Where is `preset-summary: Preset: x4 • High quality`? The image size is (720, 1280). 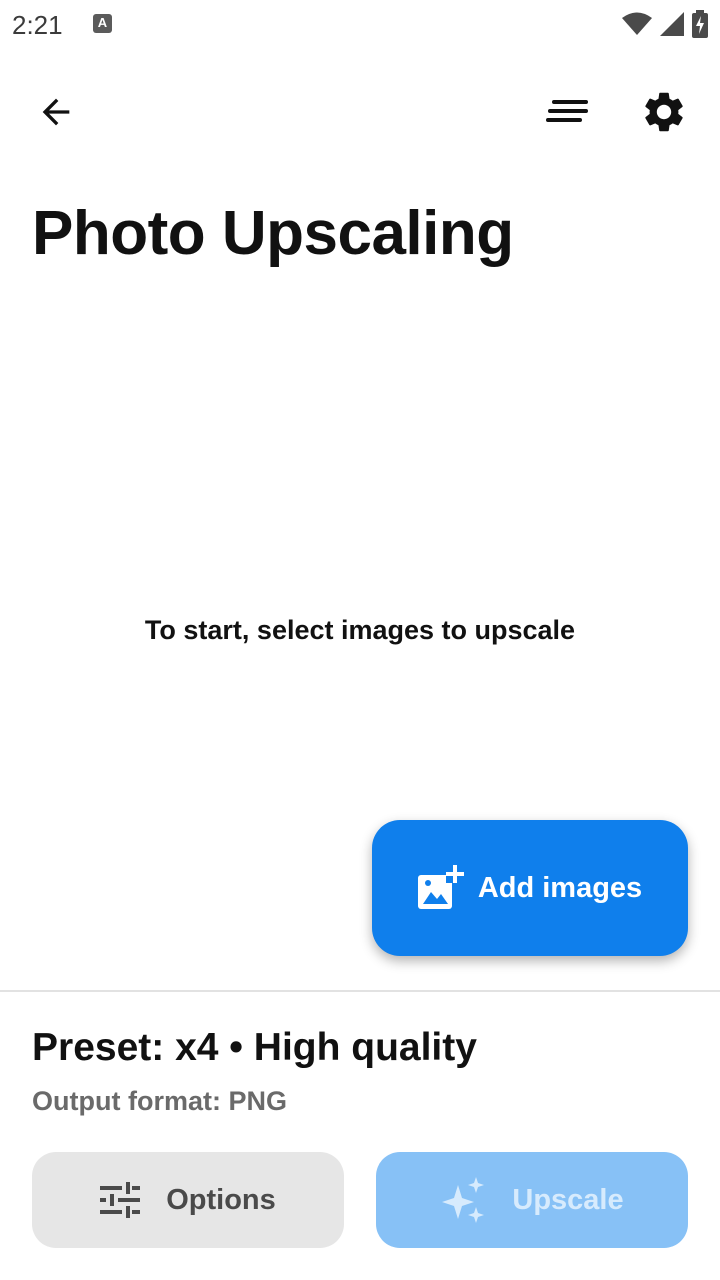 preset-summary: Preset: x4 • High quality is located at coordinates (254, 1047).